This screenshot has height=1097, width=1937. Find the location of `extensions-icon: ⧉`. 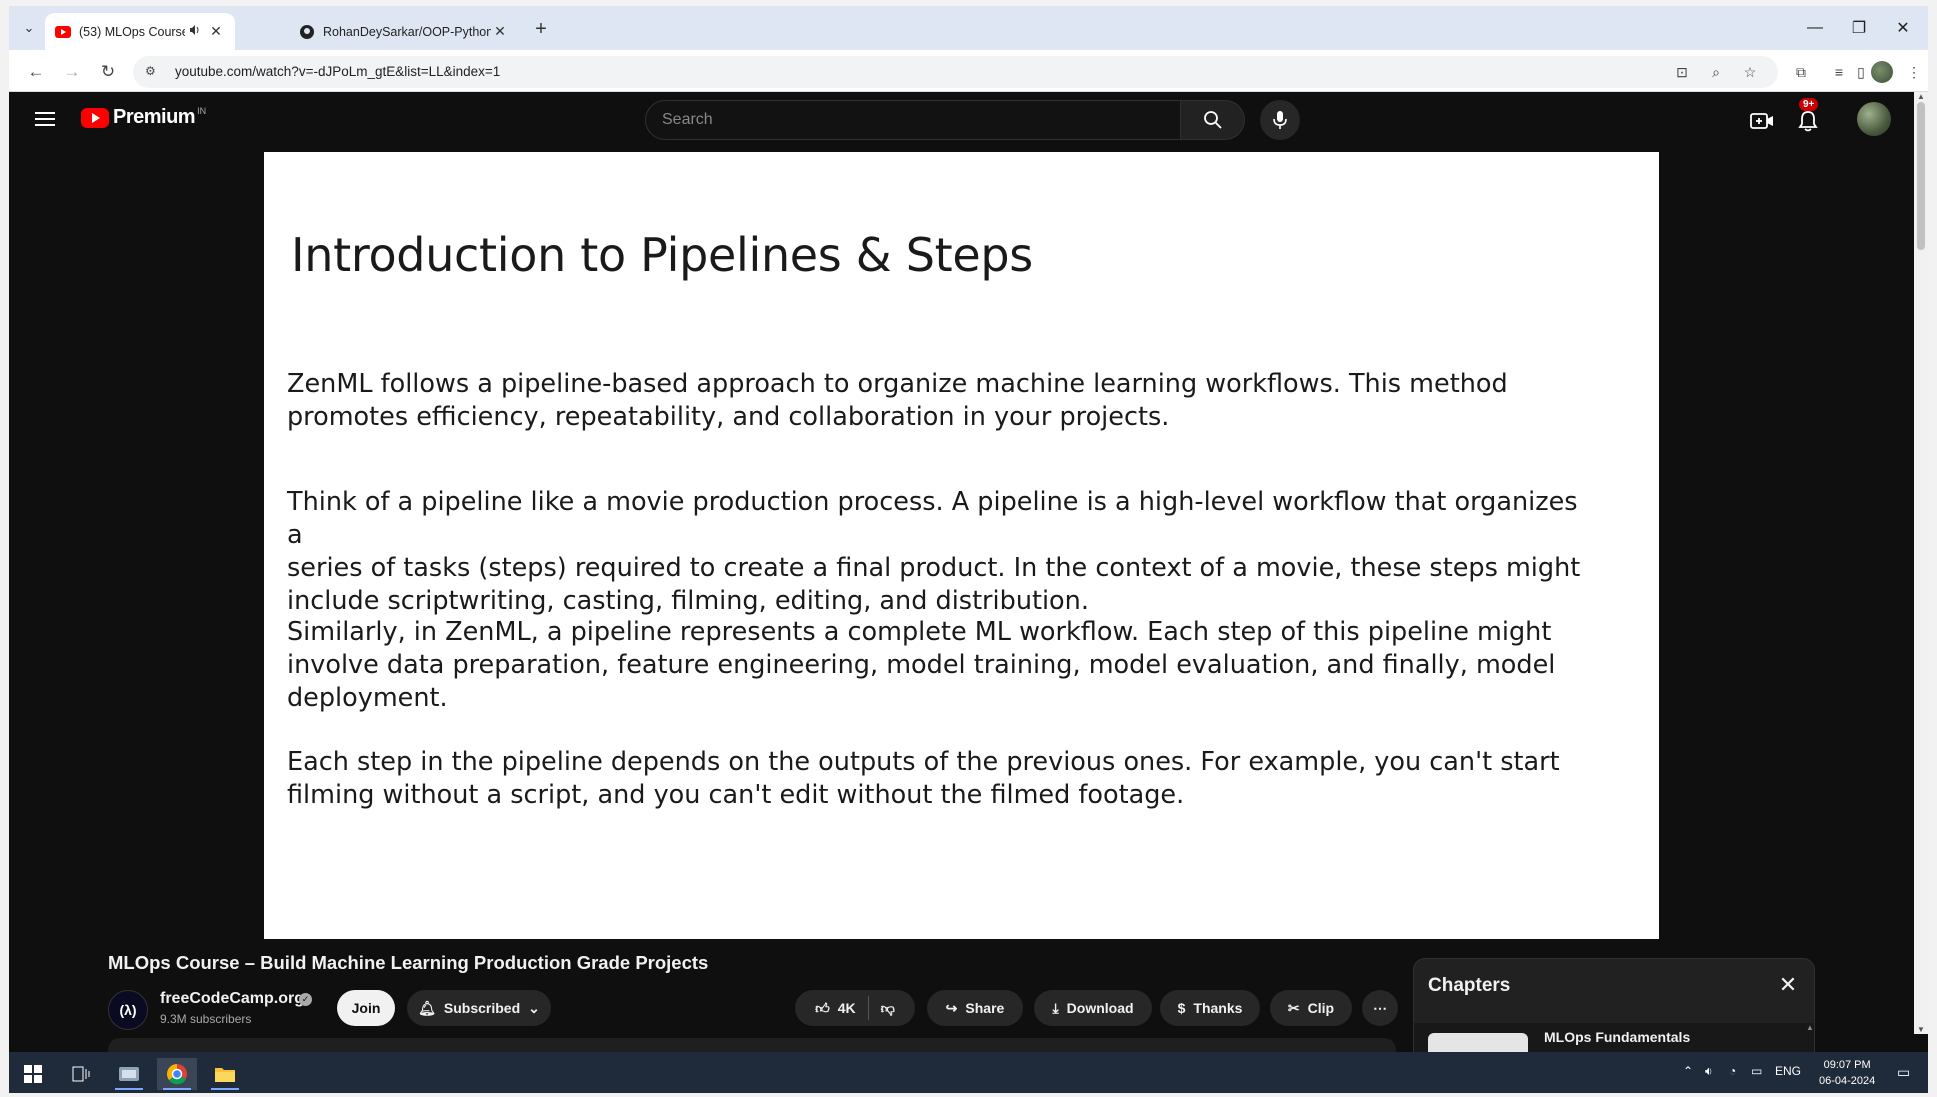

extensions-icon: ⧉ is located at coordinates (1801, 72).